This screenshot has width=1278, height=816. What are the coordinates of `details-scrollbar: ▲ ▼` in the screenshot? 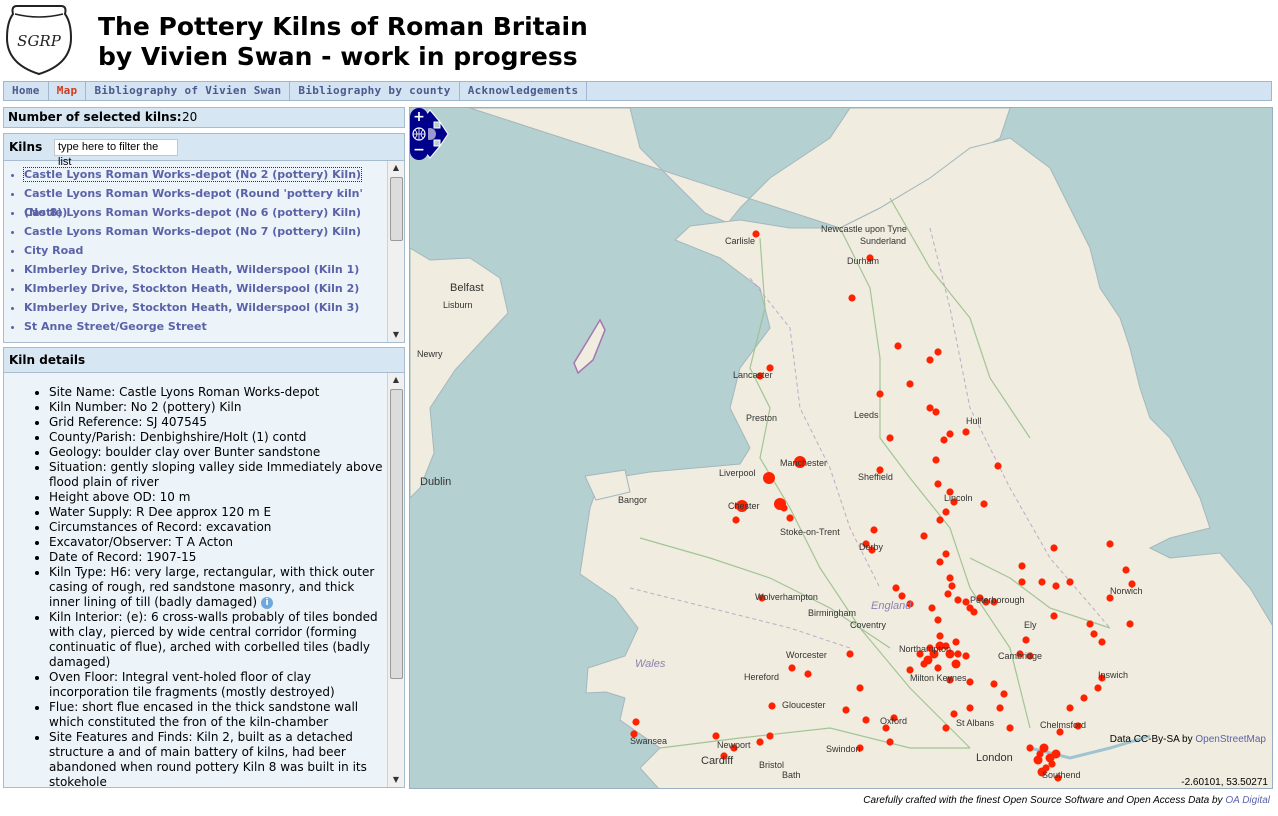 It's located at (395, 580).